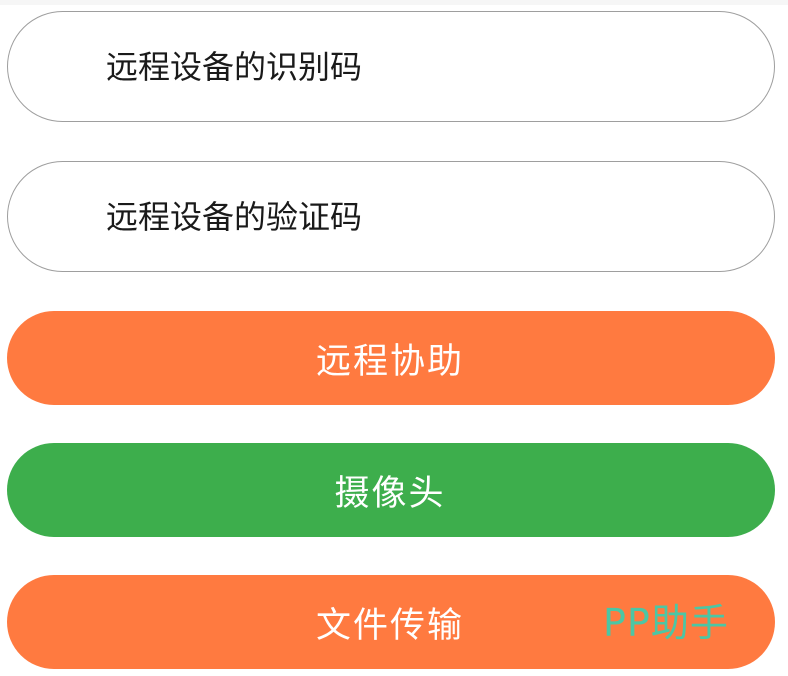 Image resolution: width=788 pixels, height=676 pixels. I want to click on remote-assist-label: 远程协助, so click(389, 361).